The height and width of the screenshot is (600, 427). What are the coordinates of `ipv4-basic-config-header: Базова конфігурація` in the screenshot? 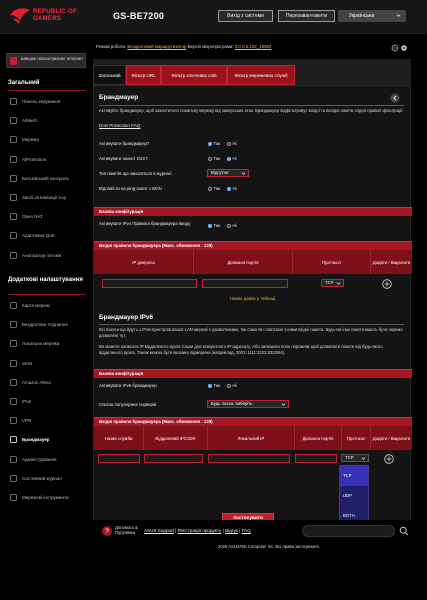 It's located at (253, 211).